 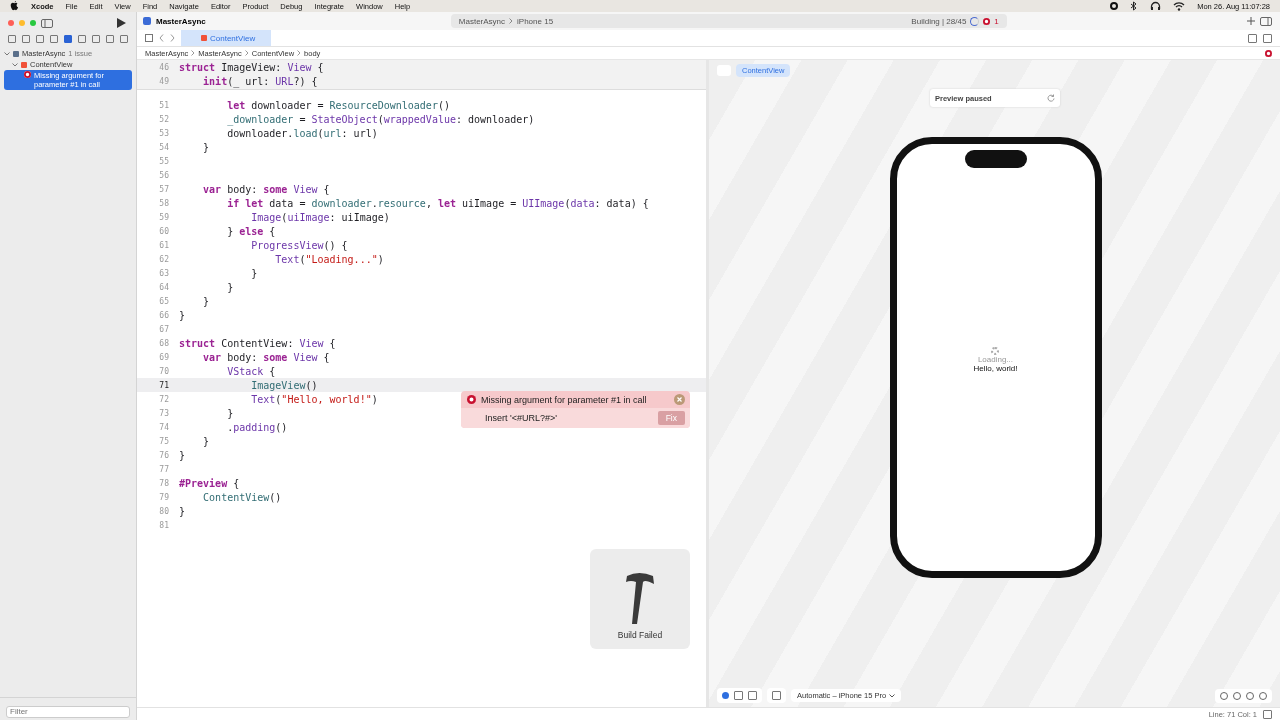 I want to click on code-line: Text("Loading..."), so click(x=329, y=259).